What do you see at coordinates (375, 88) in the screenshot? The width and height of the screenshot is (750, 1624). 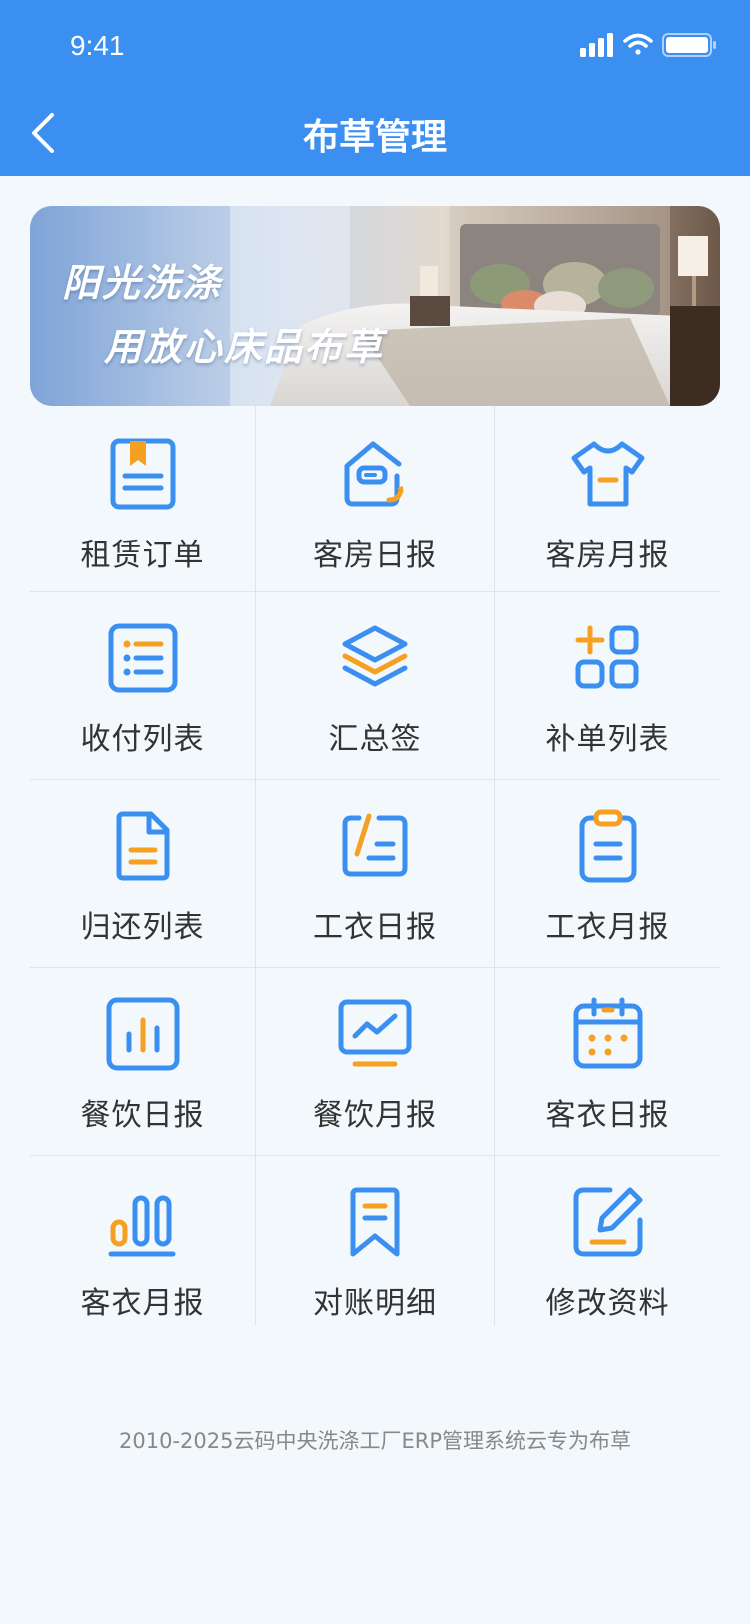 I see `nav-header: 9:41 布草管理` at bounding box center [375, 88].